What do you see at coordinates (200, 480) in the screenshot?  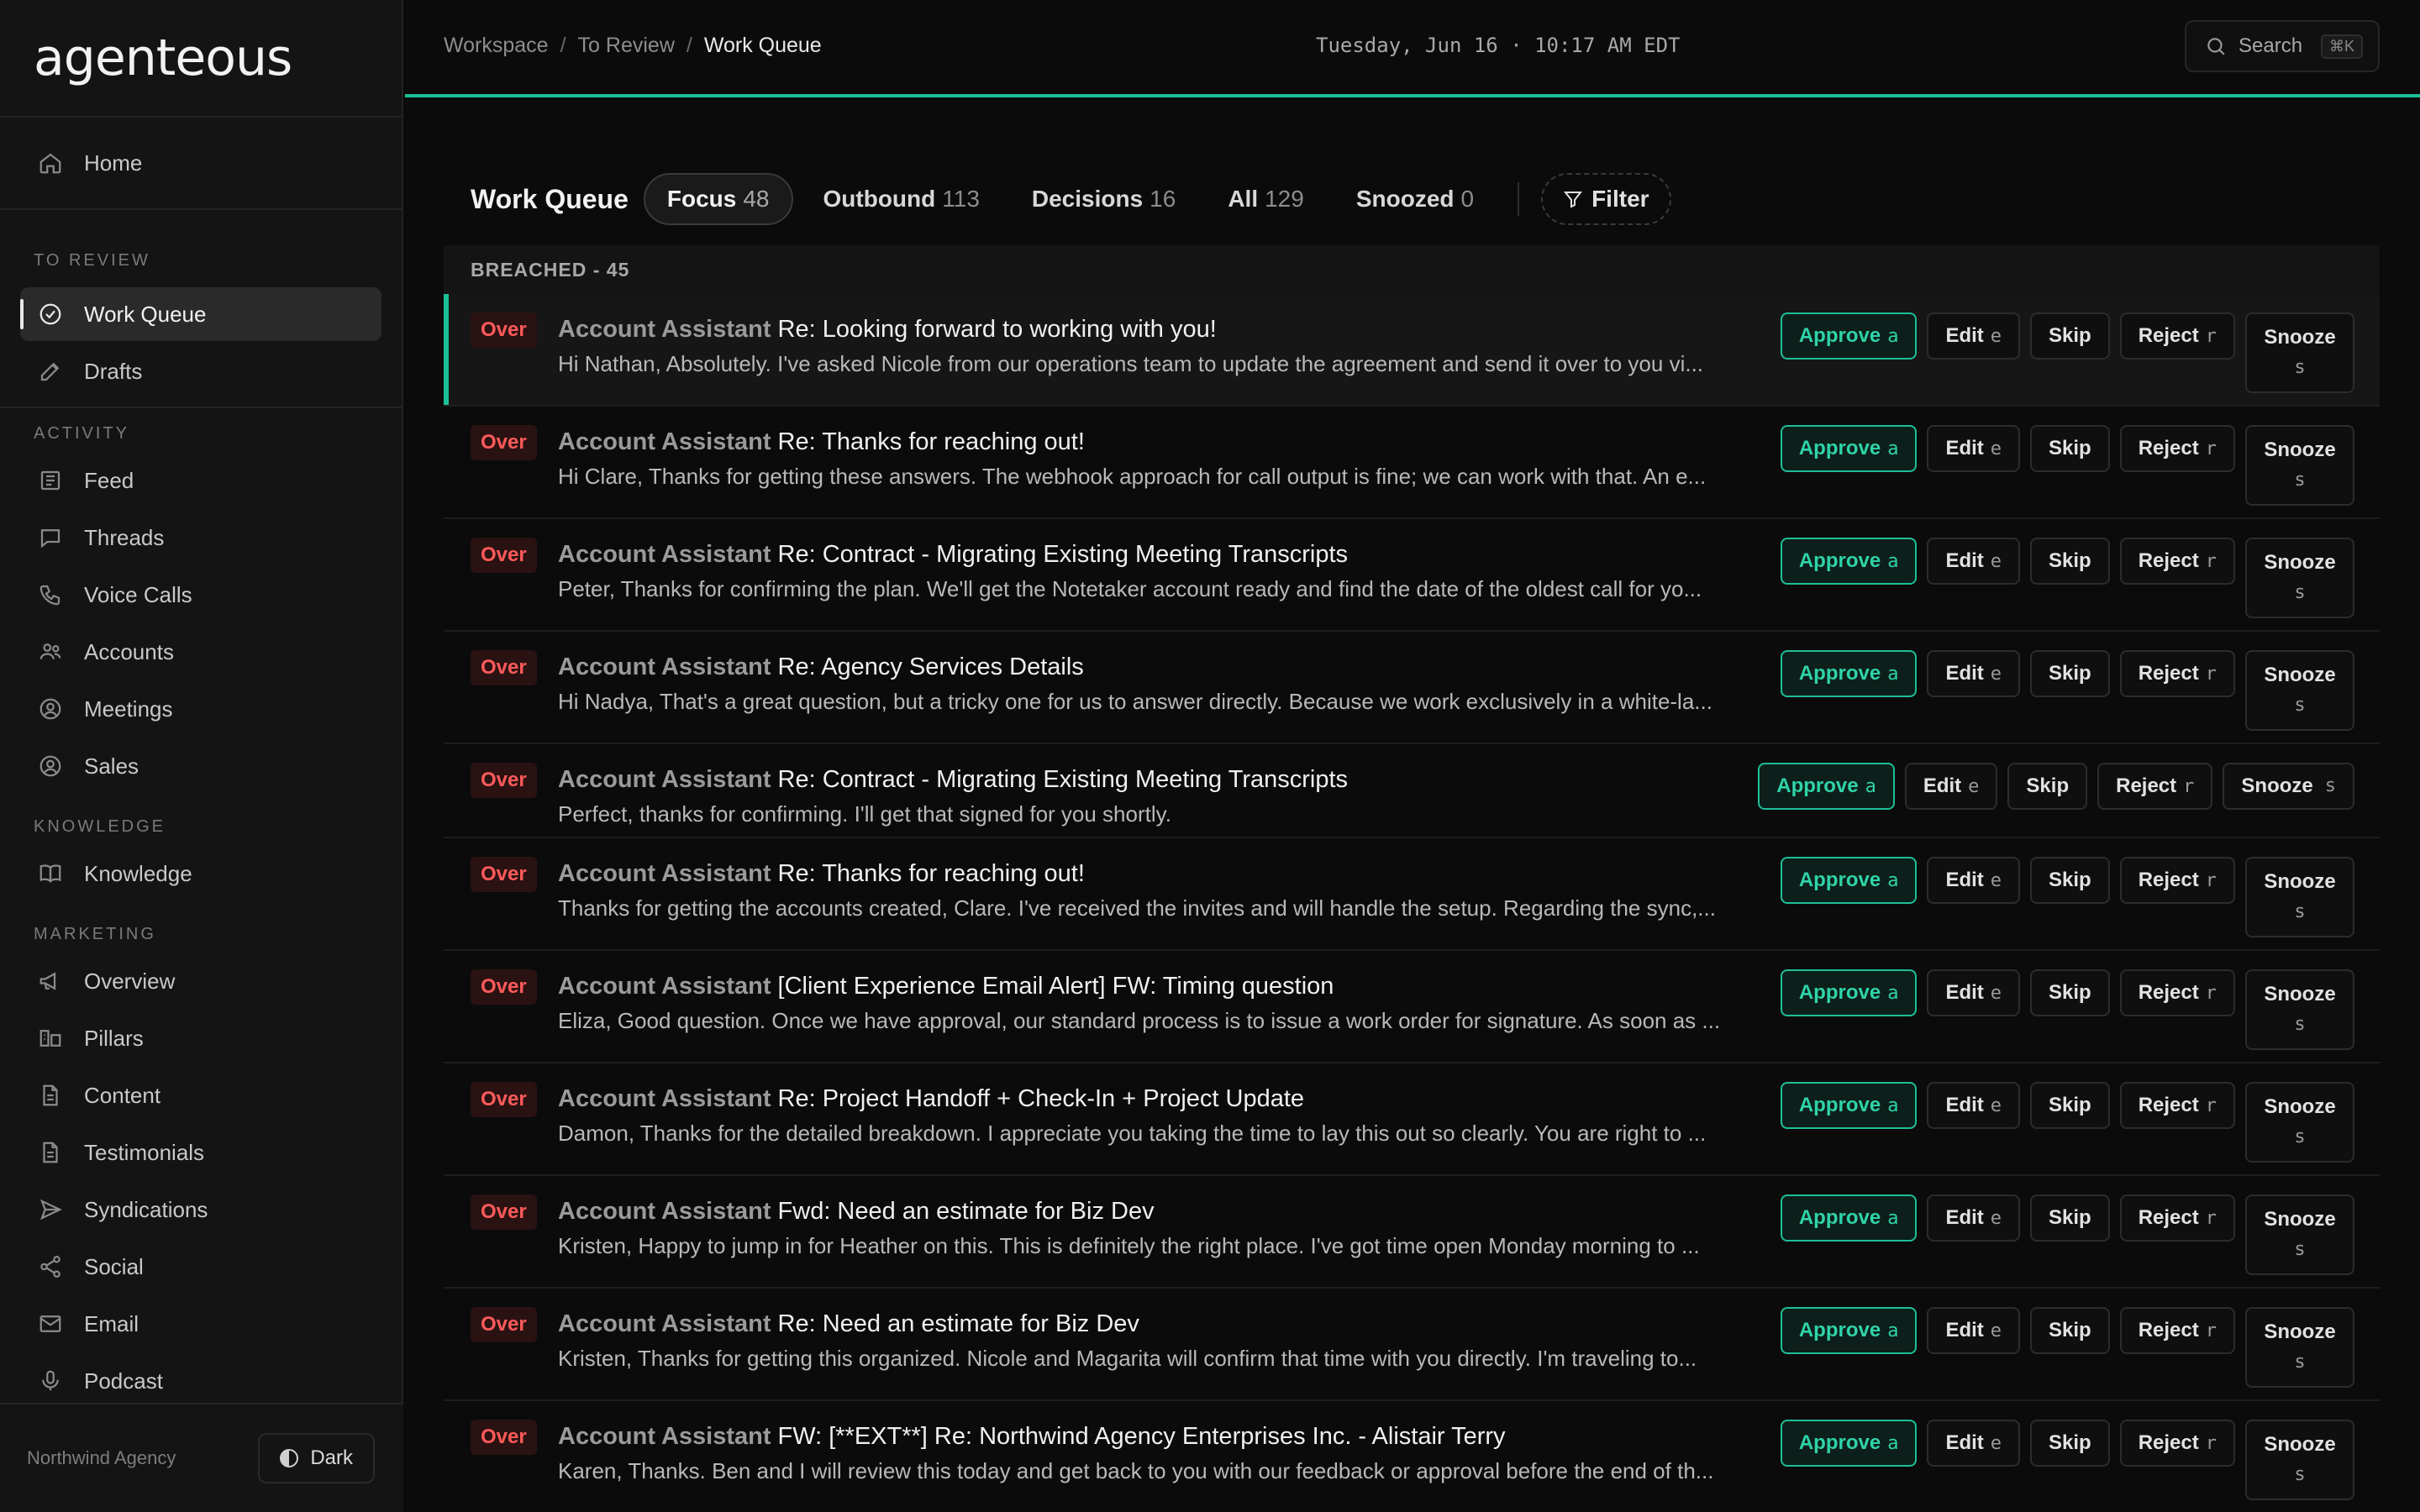 I see `sidebar-item-feed: Feed` at bounding box center [200, 480].